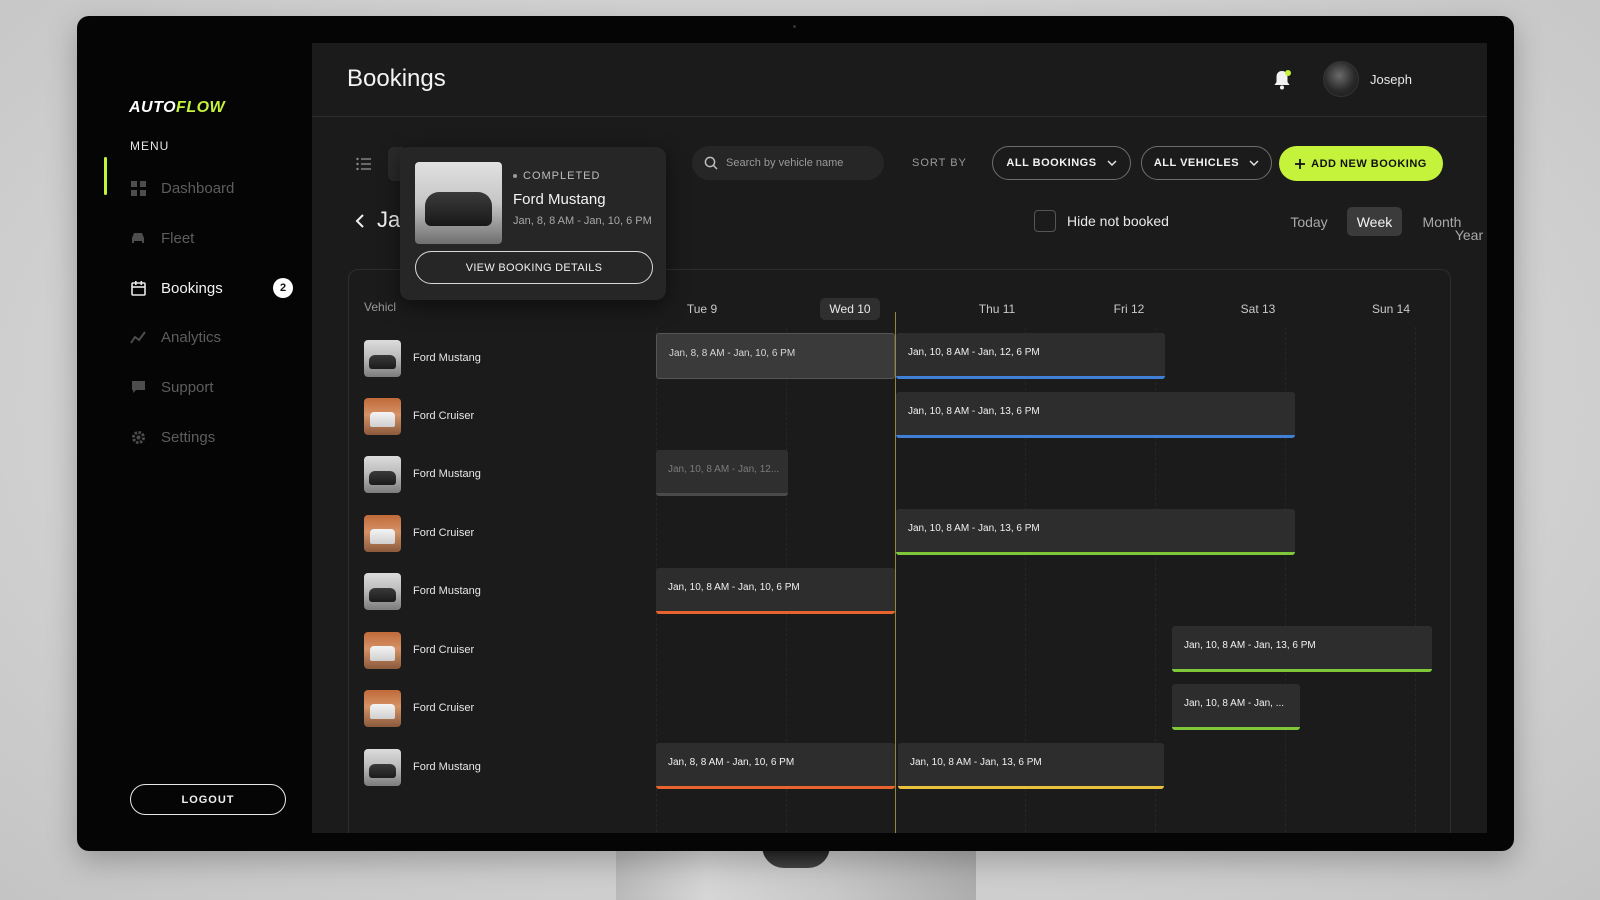 Image resolution: width=1600 pixels, height=900 pixels. I want to click on sidebar-item-support: Support, so click(172, 387).